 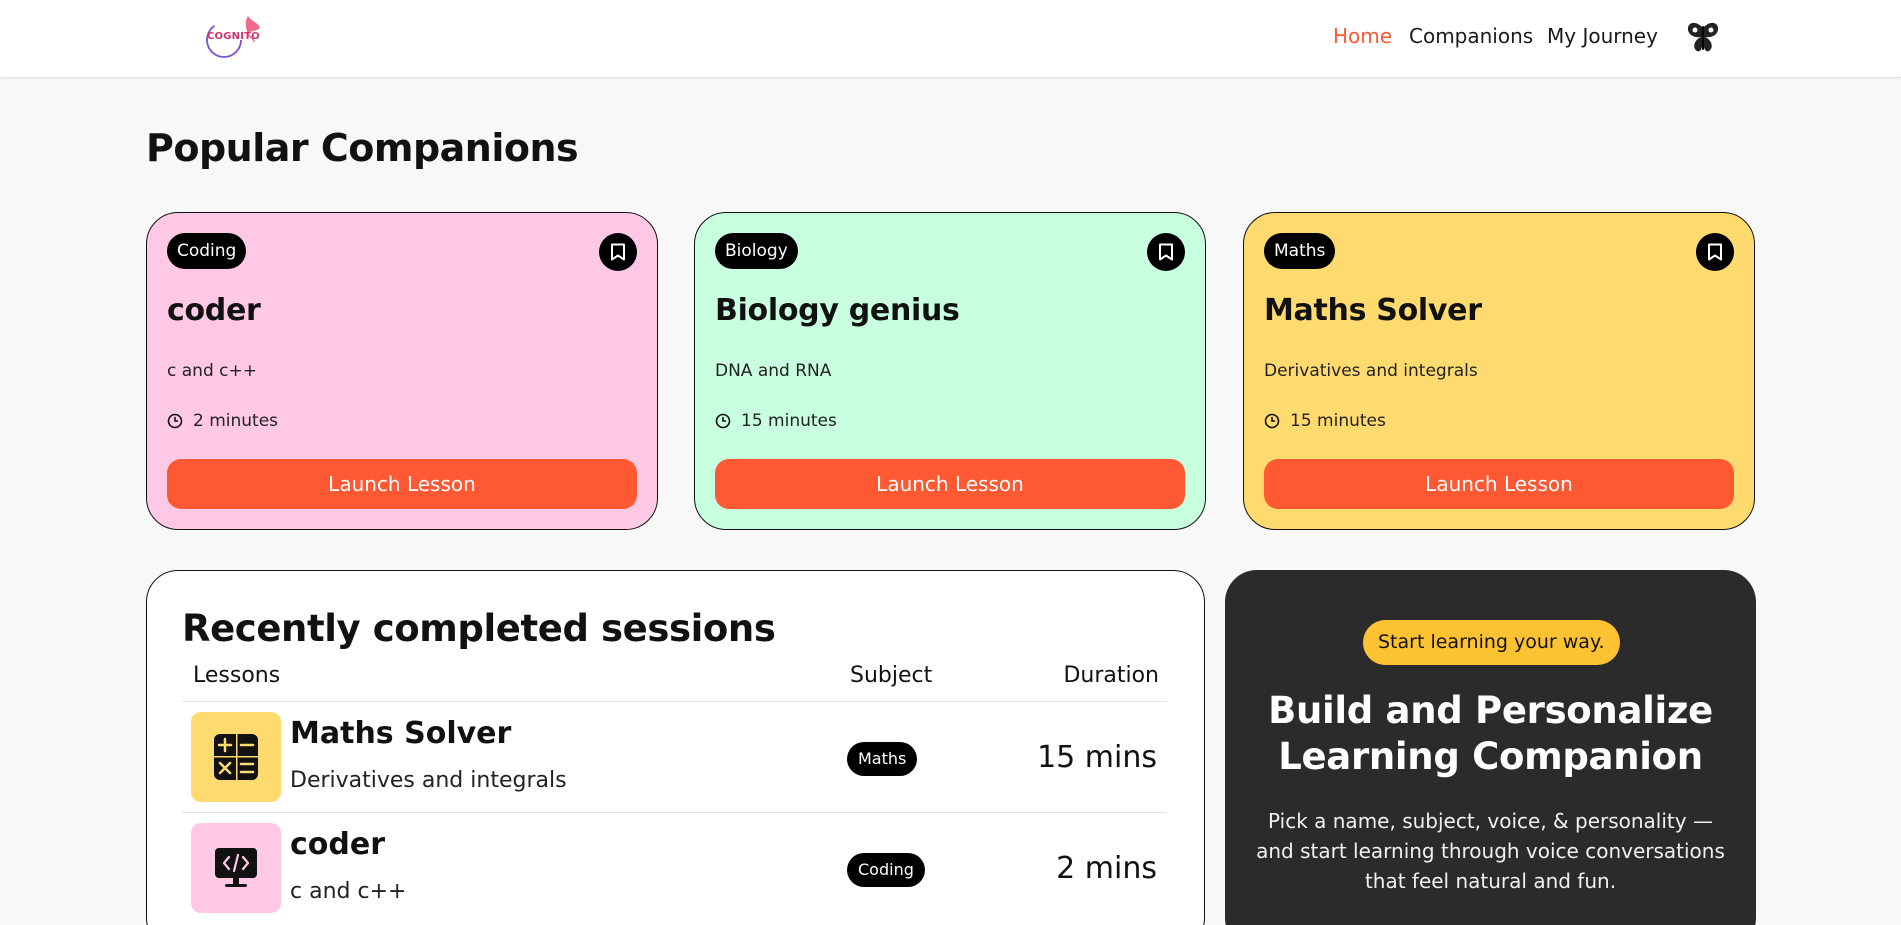 I want to click on header-duration: Duration, so click(x=1111, y=675).